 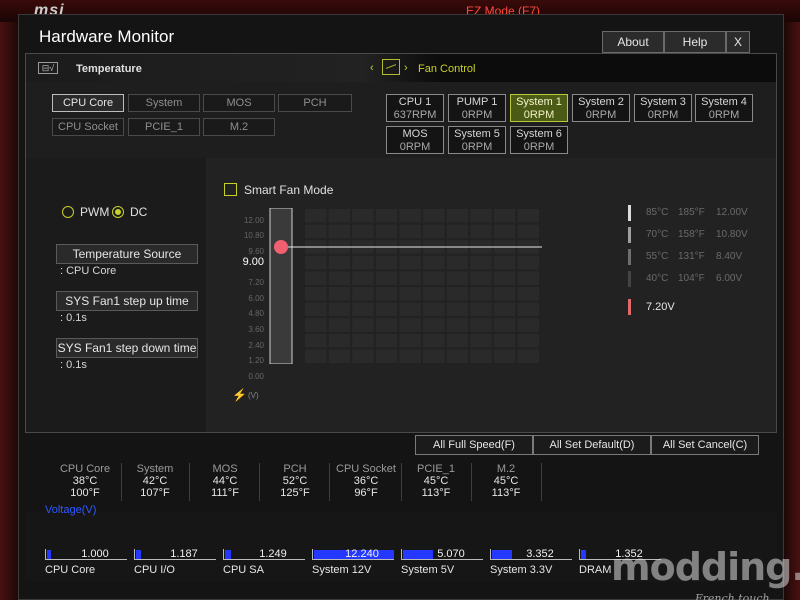 What do you see at coordinates (539, 108) in the screenshot?
I see `fan-system1: System 1 0RPM` at bounding box center [539, 108].